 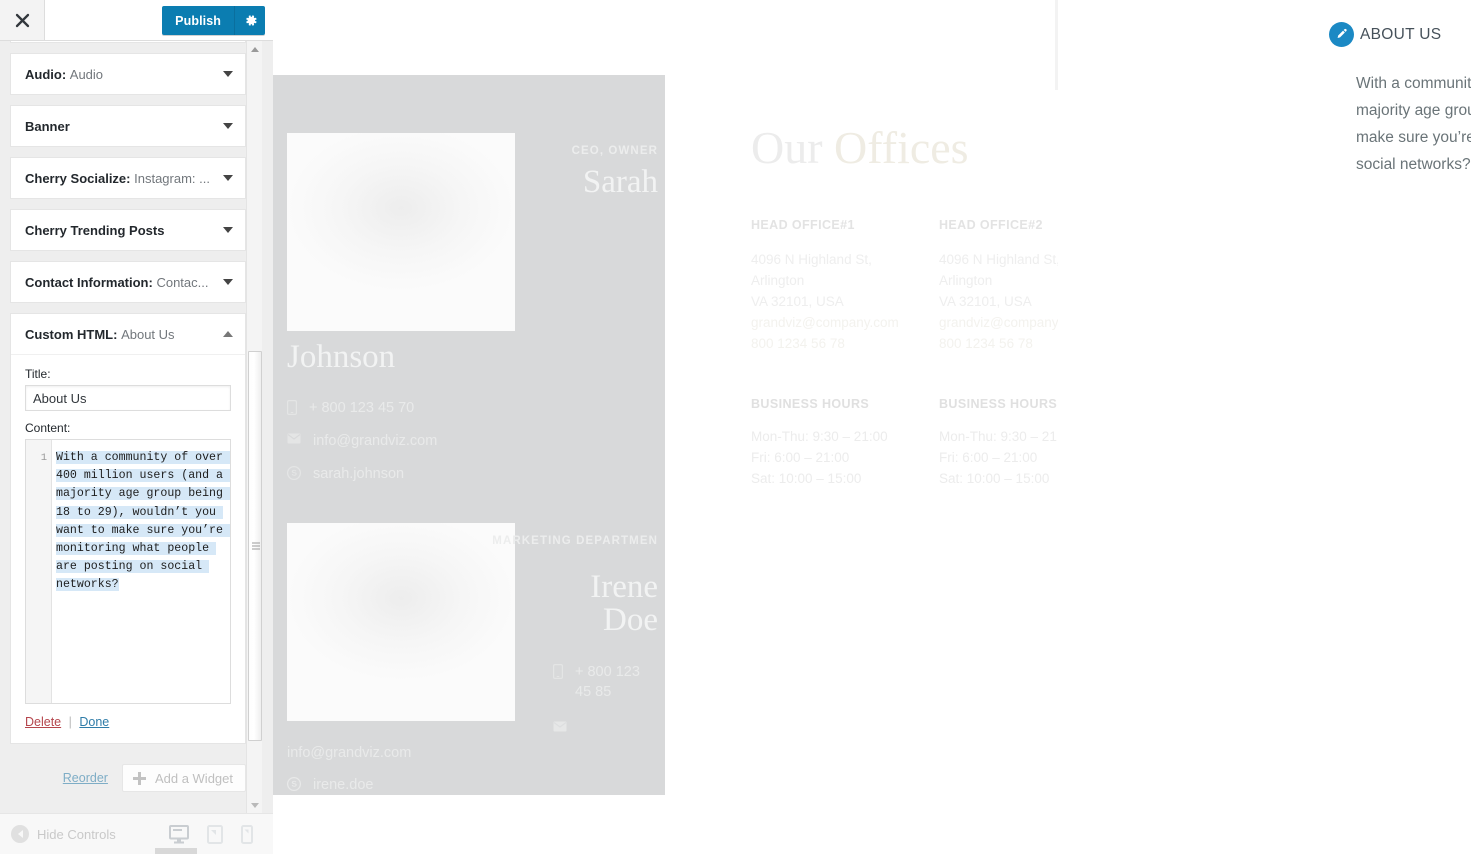 I want to click on widget-title-text: Audio:, so click(x=46, y=74).